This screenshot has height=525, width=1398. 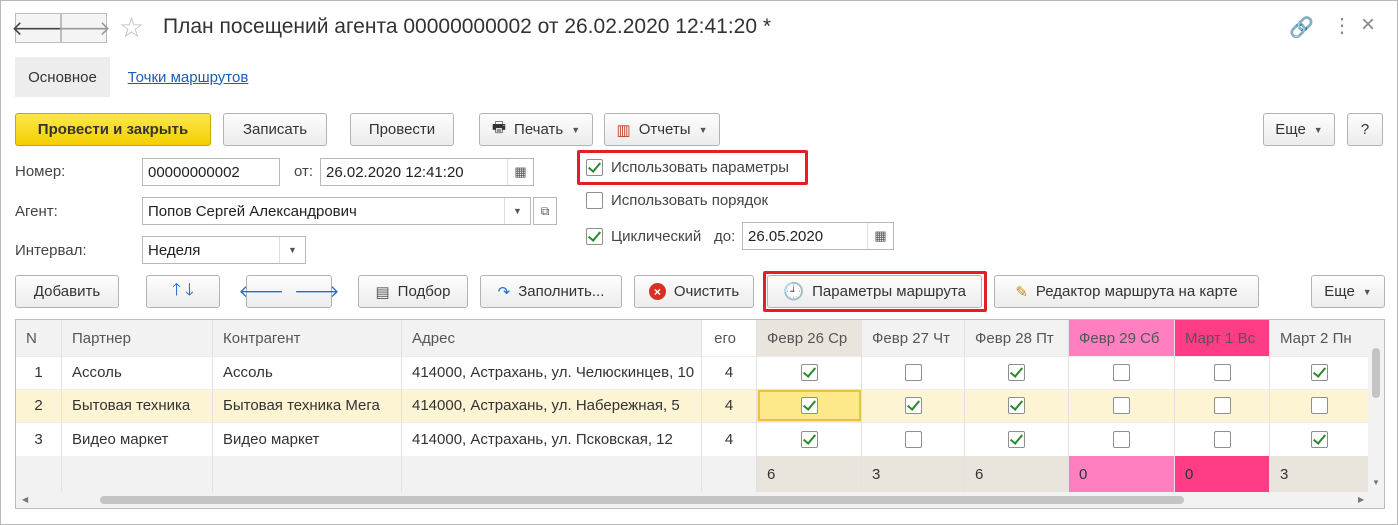 I want to click on header-count: его, so click(x=729, y=338).